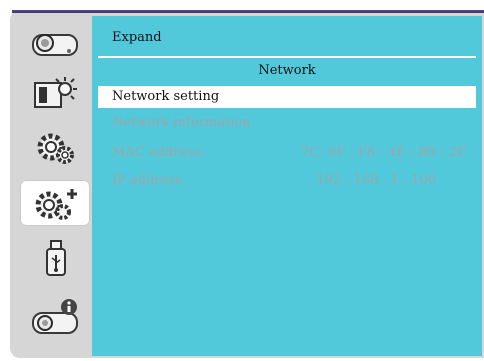 The width and height of the screenshot is (484, 361). Describe the element at coordinates (287, 153) in the screenshot. I see `menu-item-mac-address: MAC address: 7C: 6F : F8 : 4E : B9 : 2F` at that location.